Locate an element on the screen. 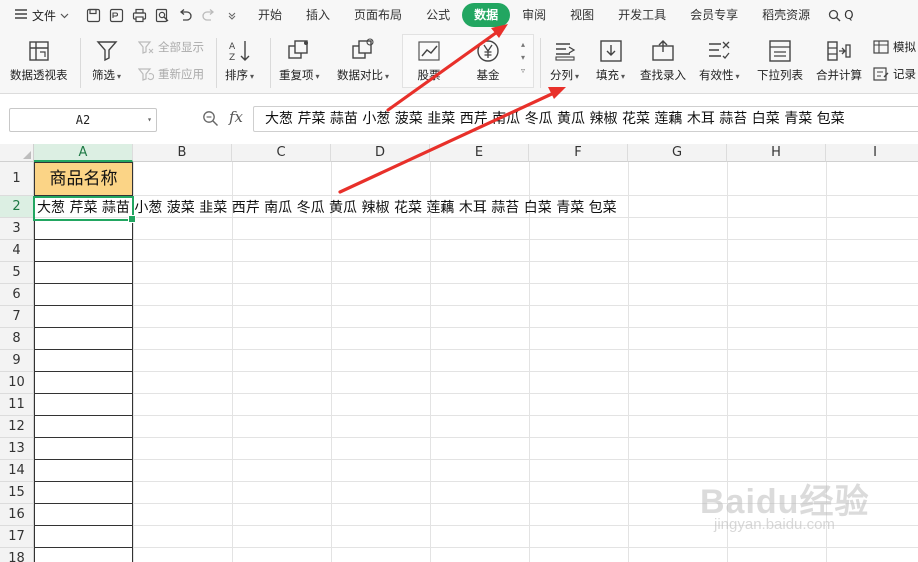 Image resolution: width=918 pixels, height=562 pixels. cell-a15 is located at coordinates (83, 493).